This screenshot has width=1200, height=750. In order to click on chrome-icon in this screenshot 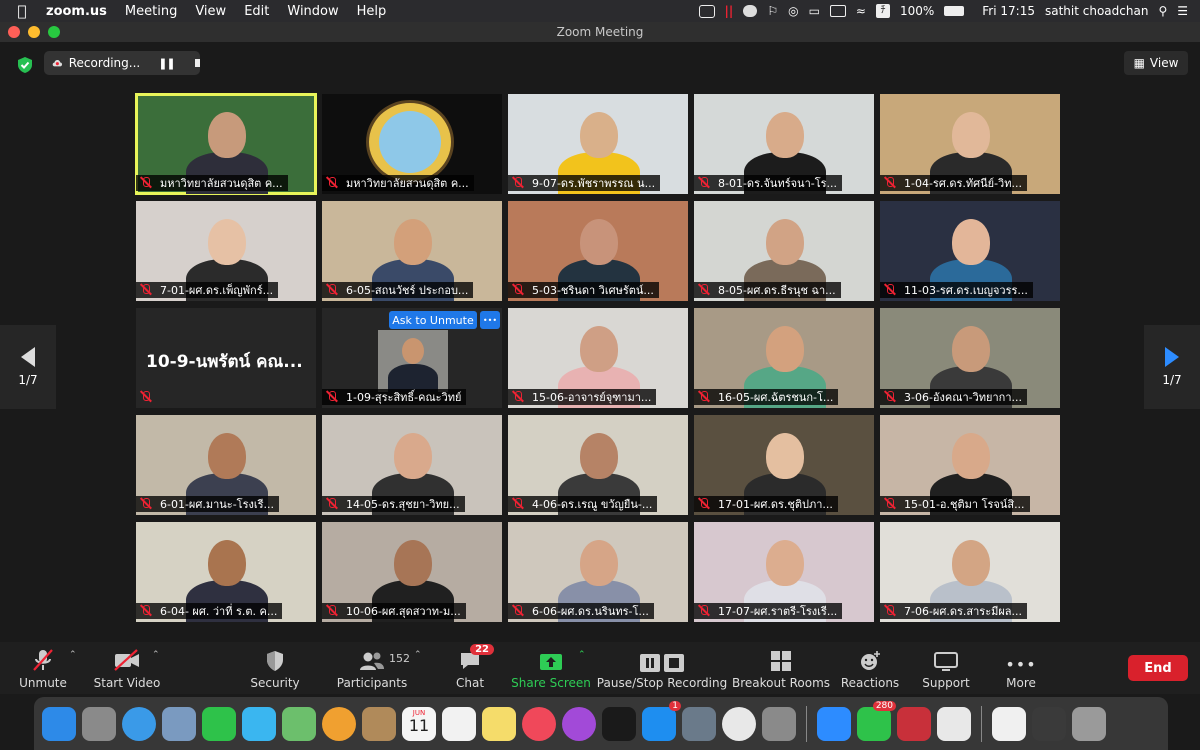, I will do `click(739, 723)`.